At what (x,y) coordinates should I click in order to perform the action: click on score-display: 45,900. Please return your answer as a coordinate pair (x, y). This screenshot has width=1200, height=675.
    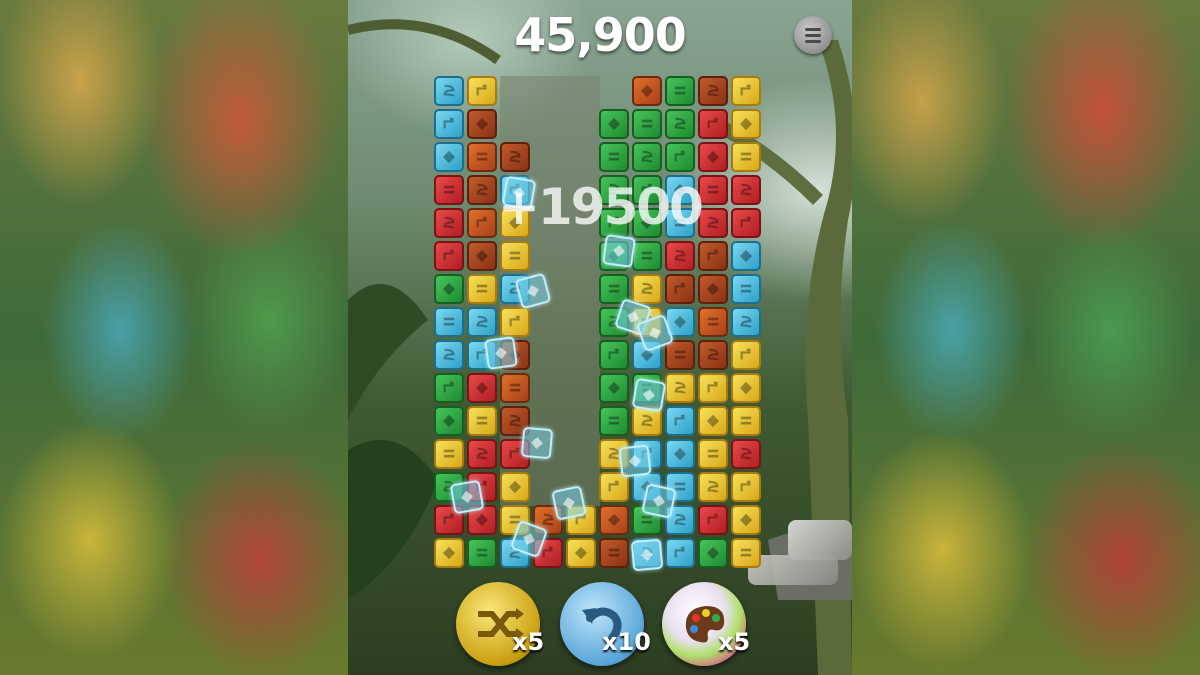
    Looking at the image, I should click on (600, 35).